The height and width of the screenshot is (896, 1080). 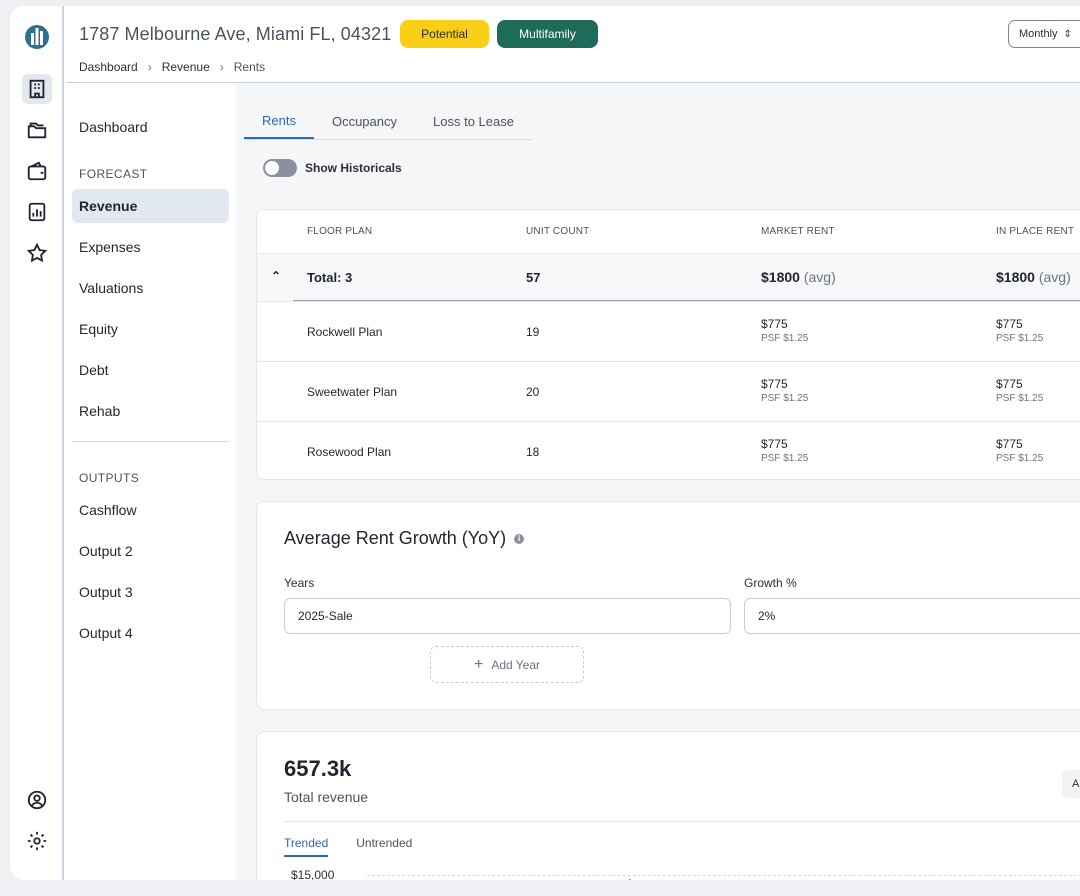 What do you see at coordinates (306, 846) in the screenshot?
I see `tab-trended: Trended` at bounding box center [306, 846].